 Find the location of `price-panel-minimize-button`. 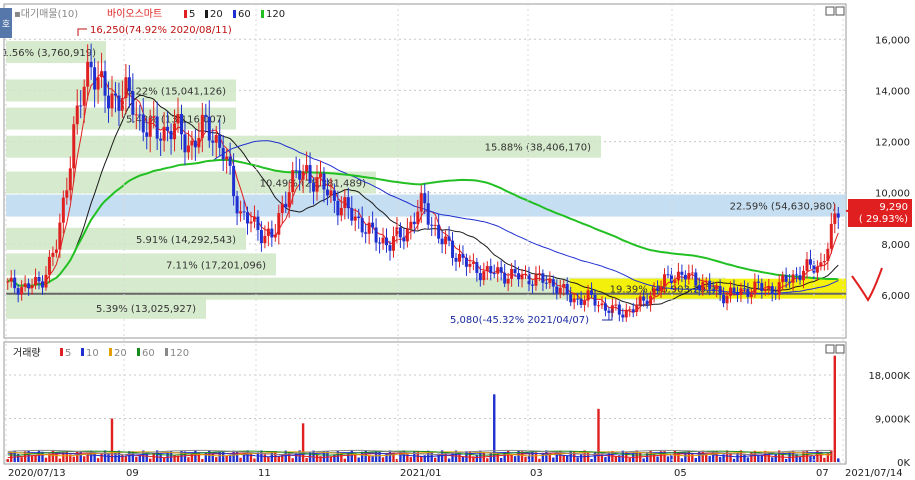

price-panel-minimize-button is located at coordinates (830, 11).